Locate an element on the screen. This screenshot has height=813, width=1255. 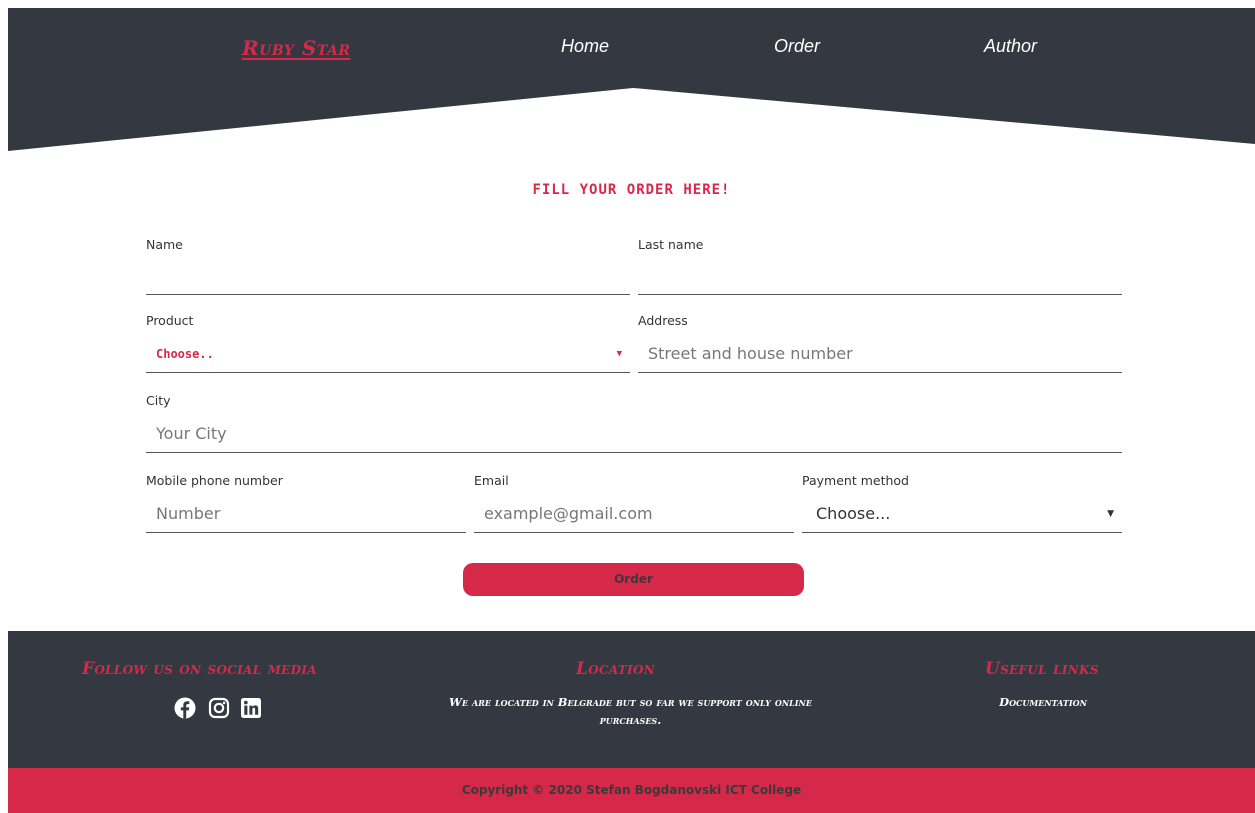
name-label: Name is located at coordinates (164, 244).